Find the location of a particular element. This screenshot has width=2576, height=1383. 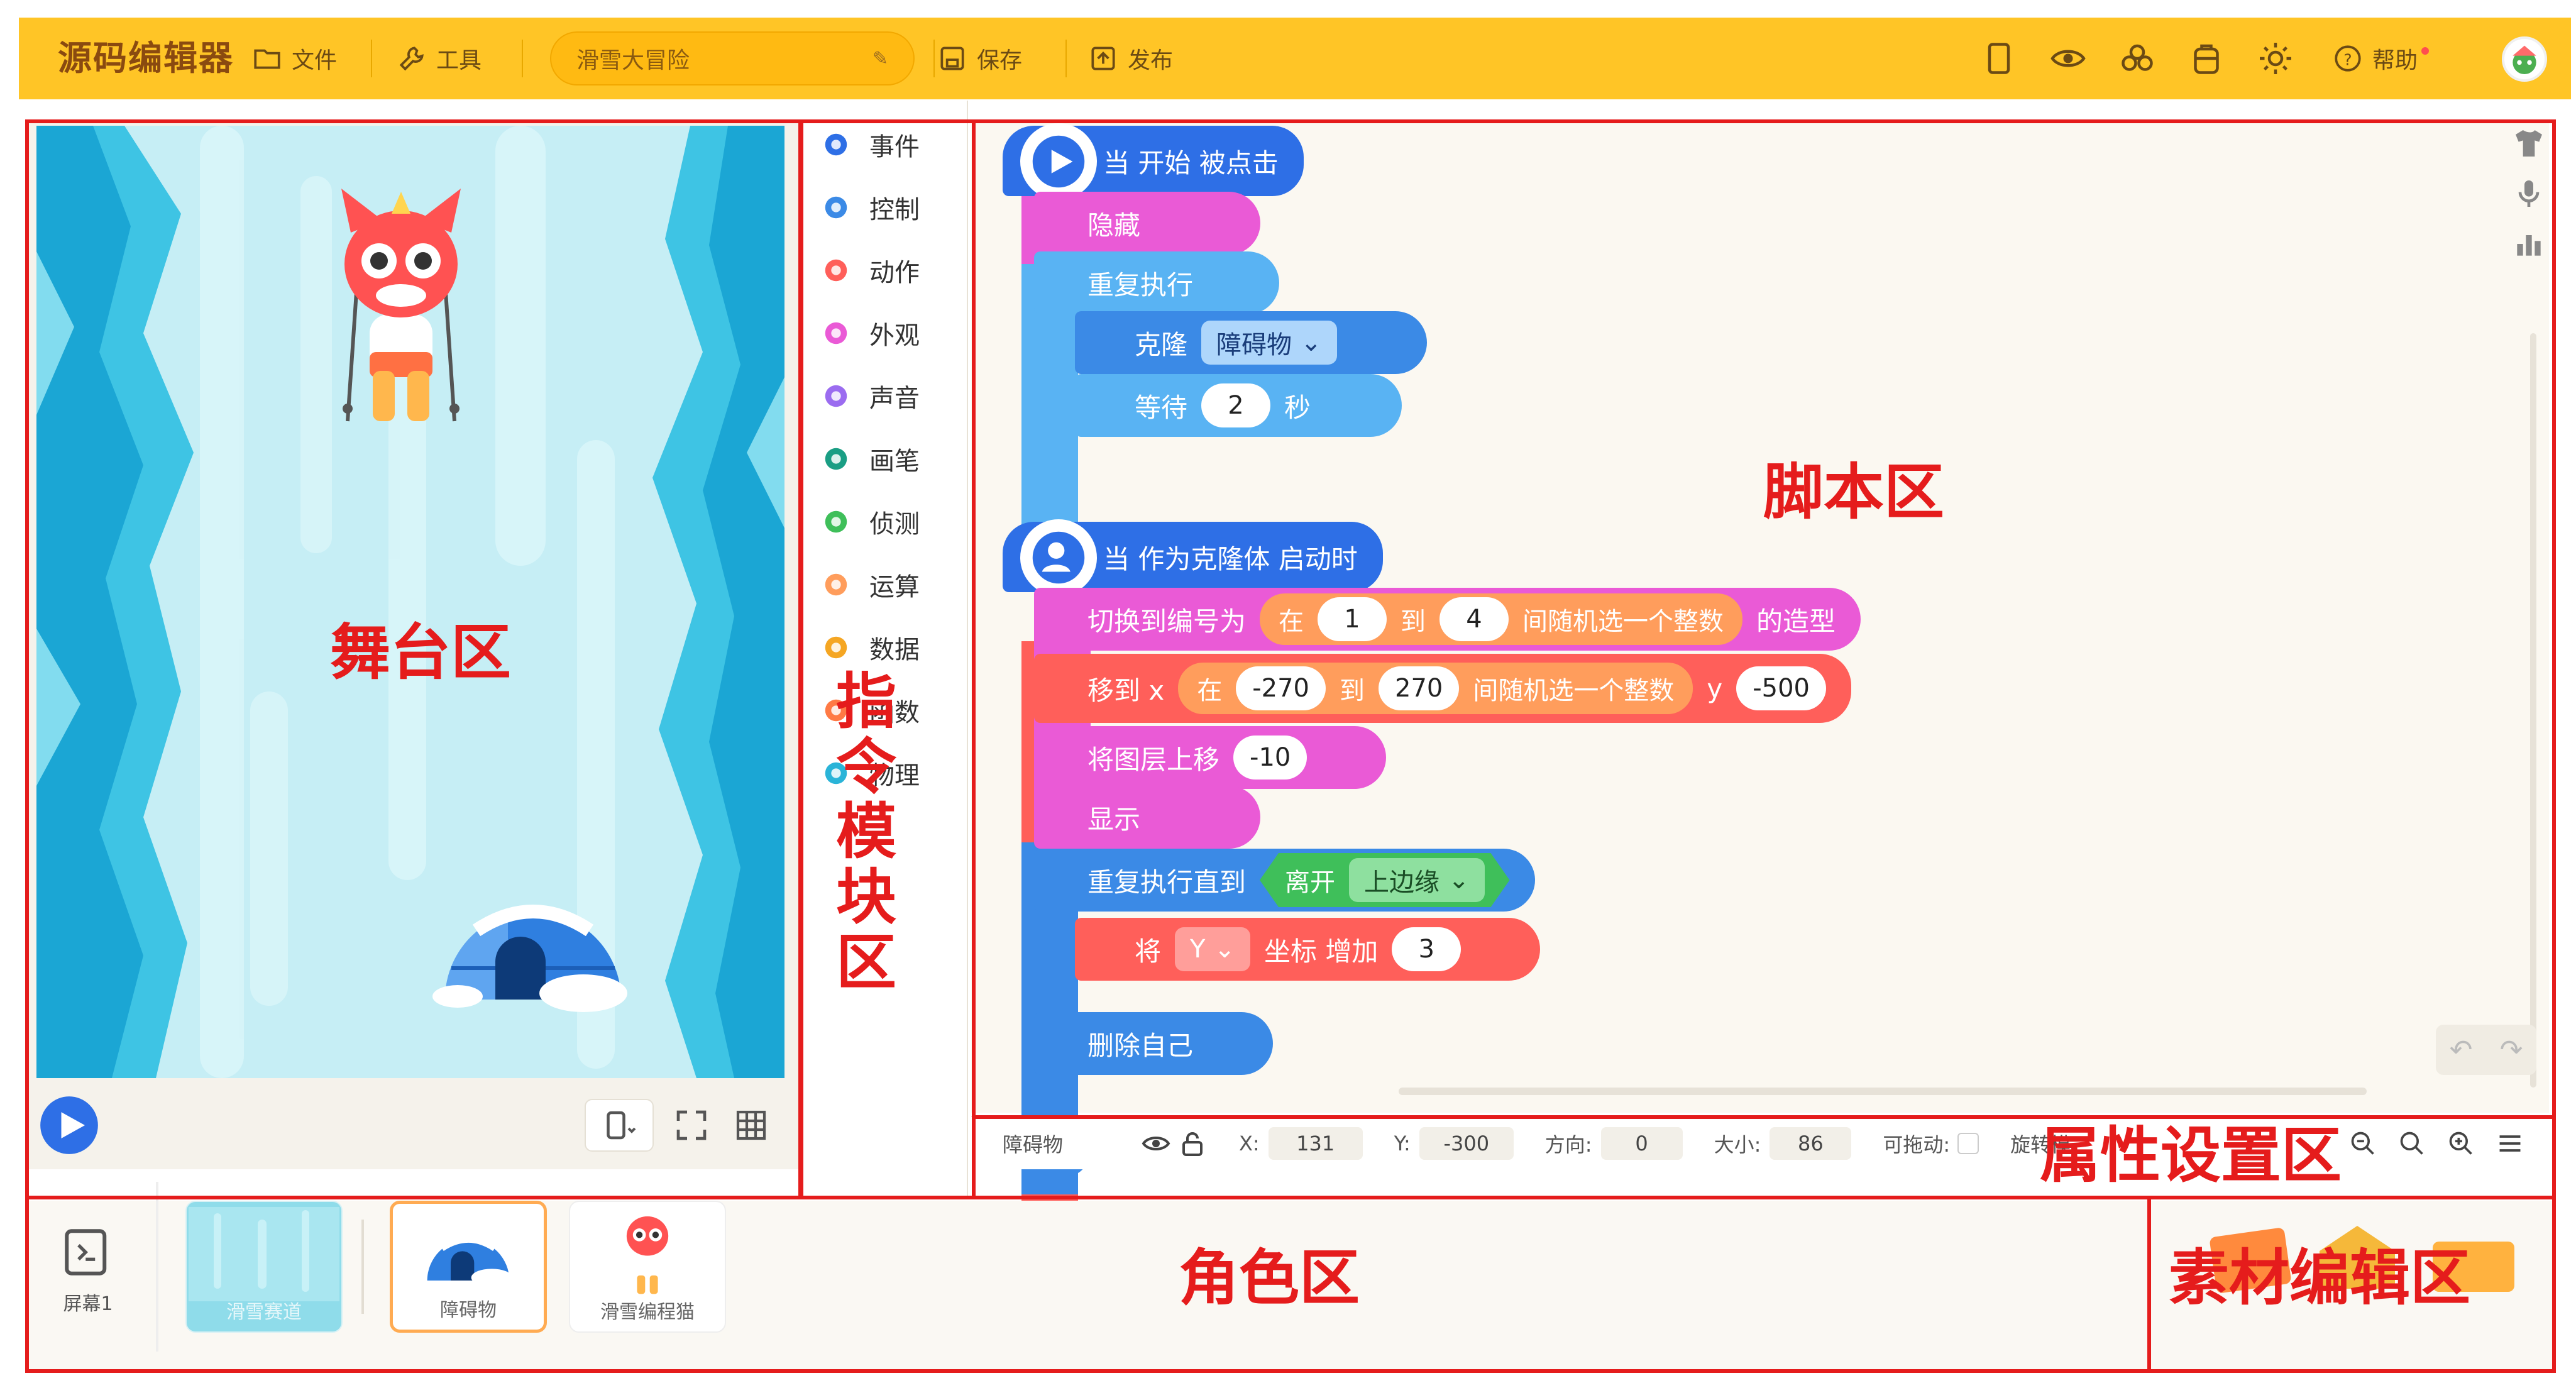

help-button: ? 帮助 is located at coordinates (2381, 59).